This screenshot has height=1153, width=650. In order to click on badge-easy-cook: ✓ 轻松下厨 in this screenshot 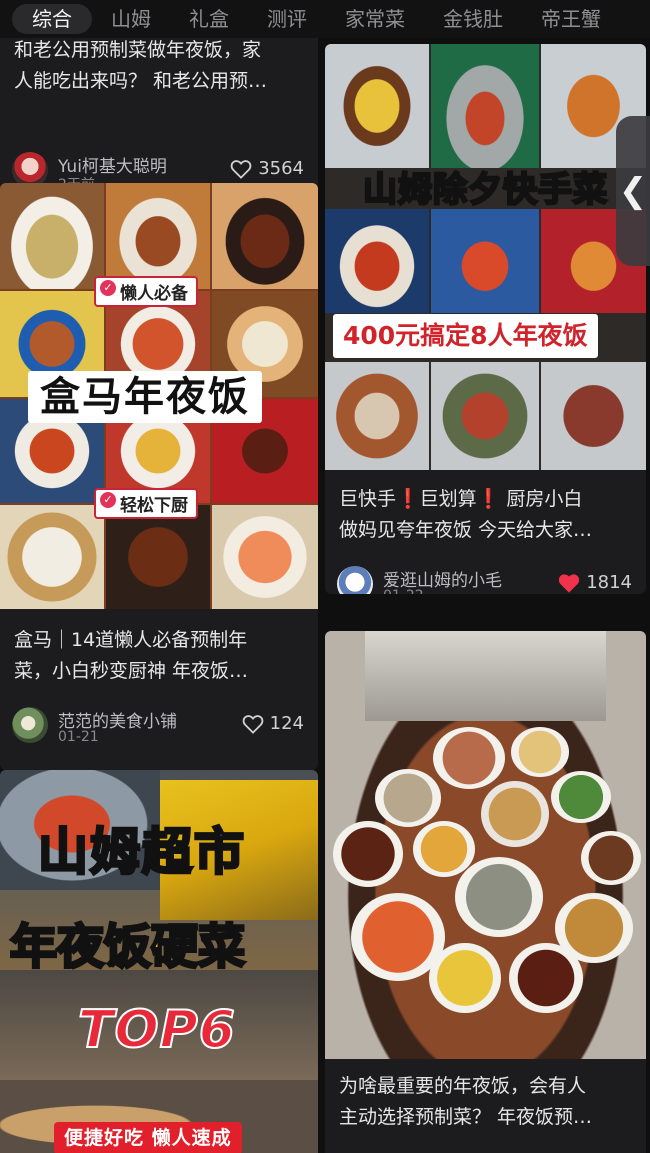, I will do `click(146, 503)`.